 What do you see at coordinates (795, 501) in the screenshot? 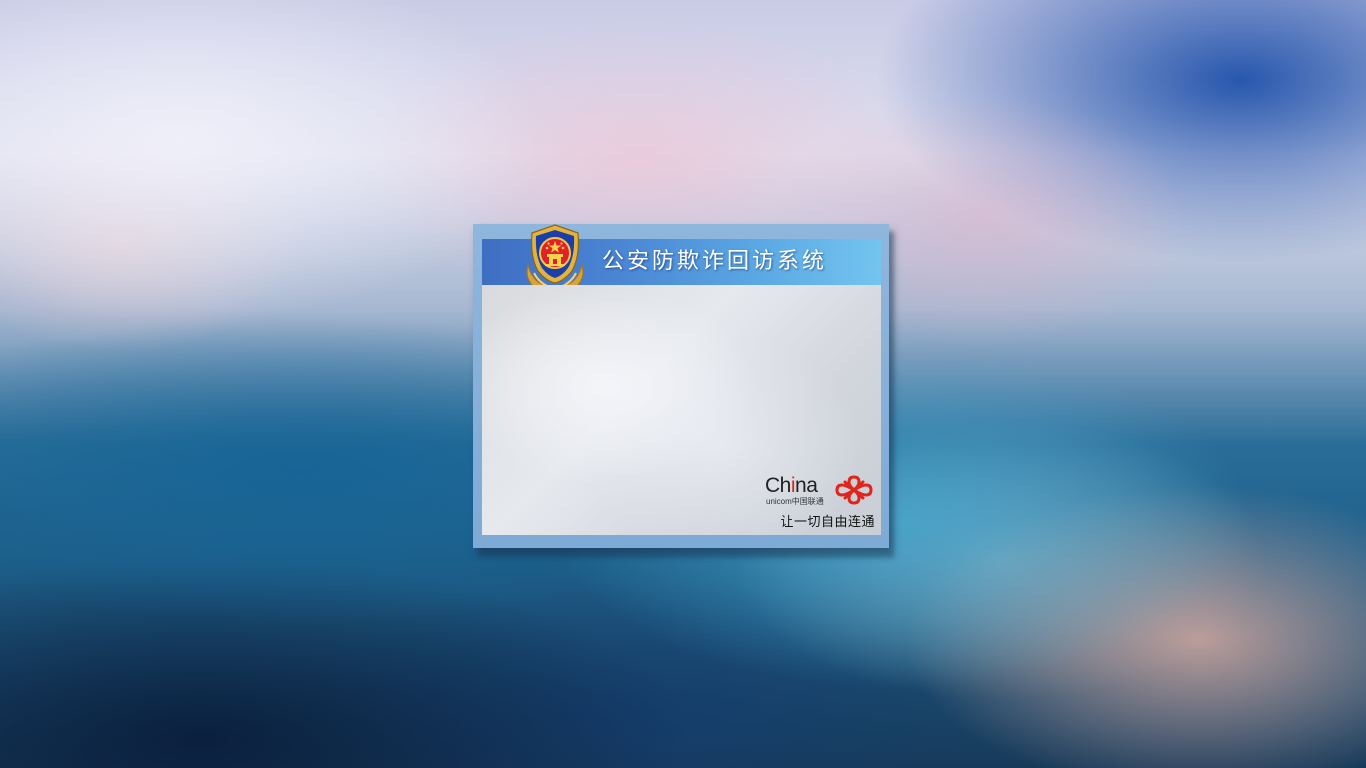
I see `brand-subtitle: unicom中国联通` at bounding box center [795, 501].